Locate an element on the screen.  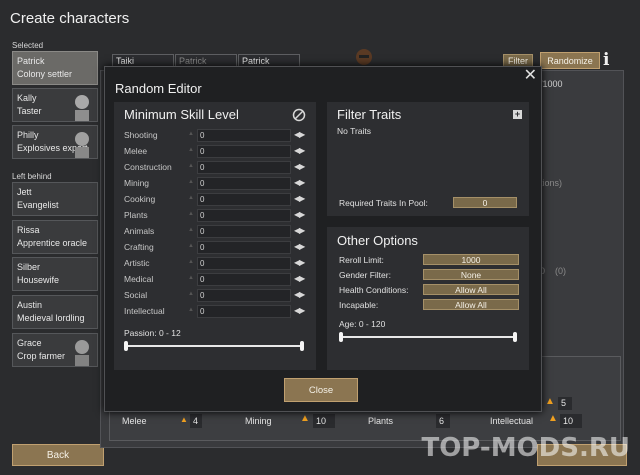
pawn-name: Rissa is located at coordinates (28, 230).